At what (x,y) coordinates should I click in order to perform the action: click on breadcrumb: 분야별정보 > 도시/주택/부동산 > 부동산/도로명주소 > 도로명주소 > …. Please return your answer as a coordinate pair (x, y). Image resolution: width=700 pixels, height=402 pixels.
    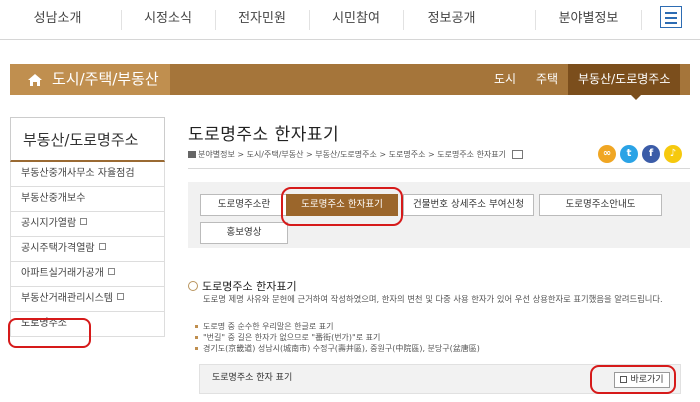
    Looking at the image, I should click on (356, 154).